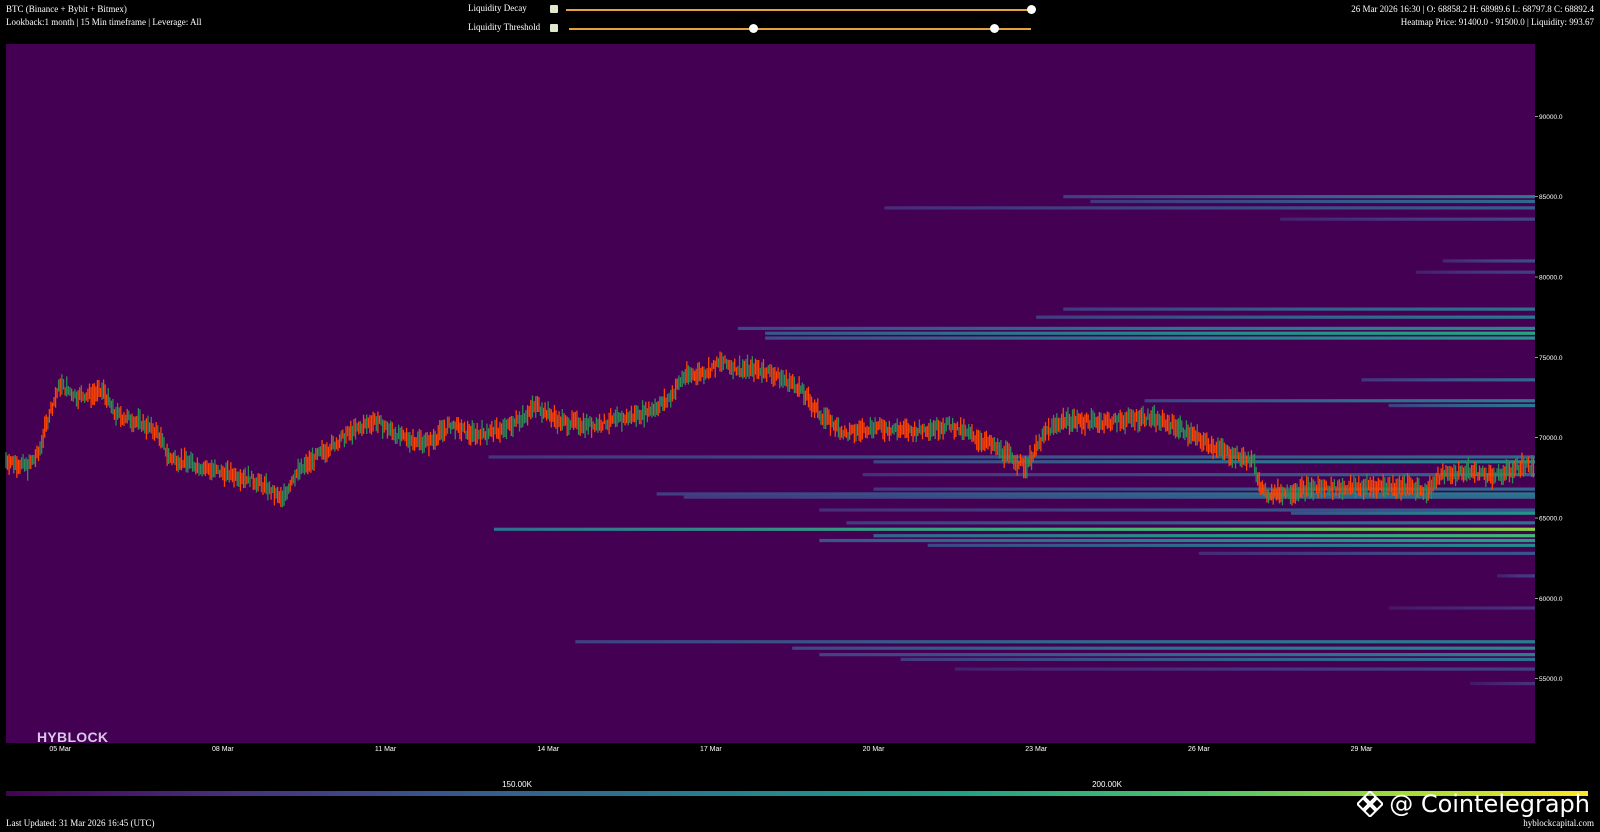  Describe the element at coordinates (1551, 438) in the screenshot. I see `y-axis-tick-label: 70000.0` at that location.